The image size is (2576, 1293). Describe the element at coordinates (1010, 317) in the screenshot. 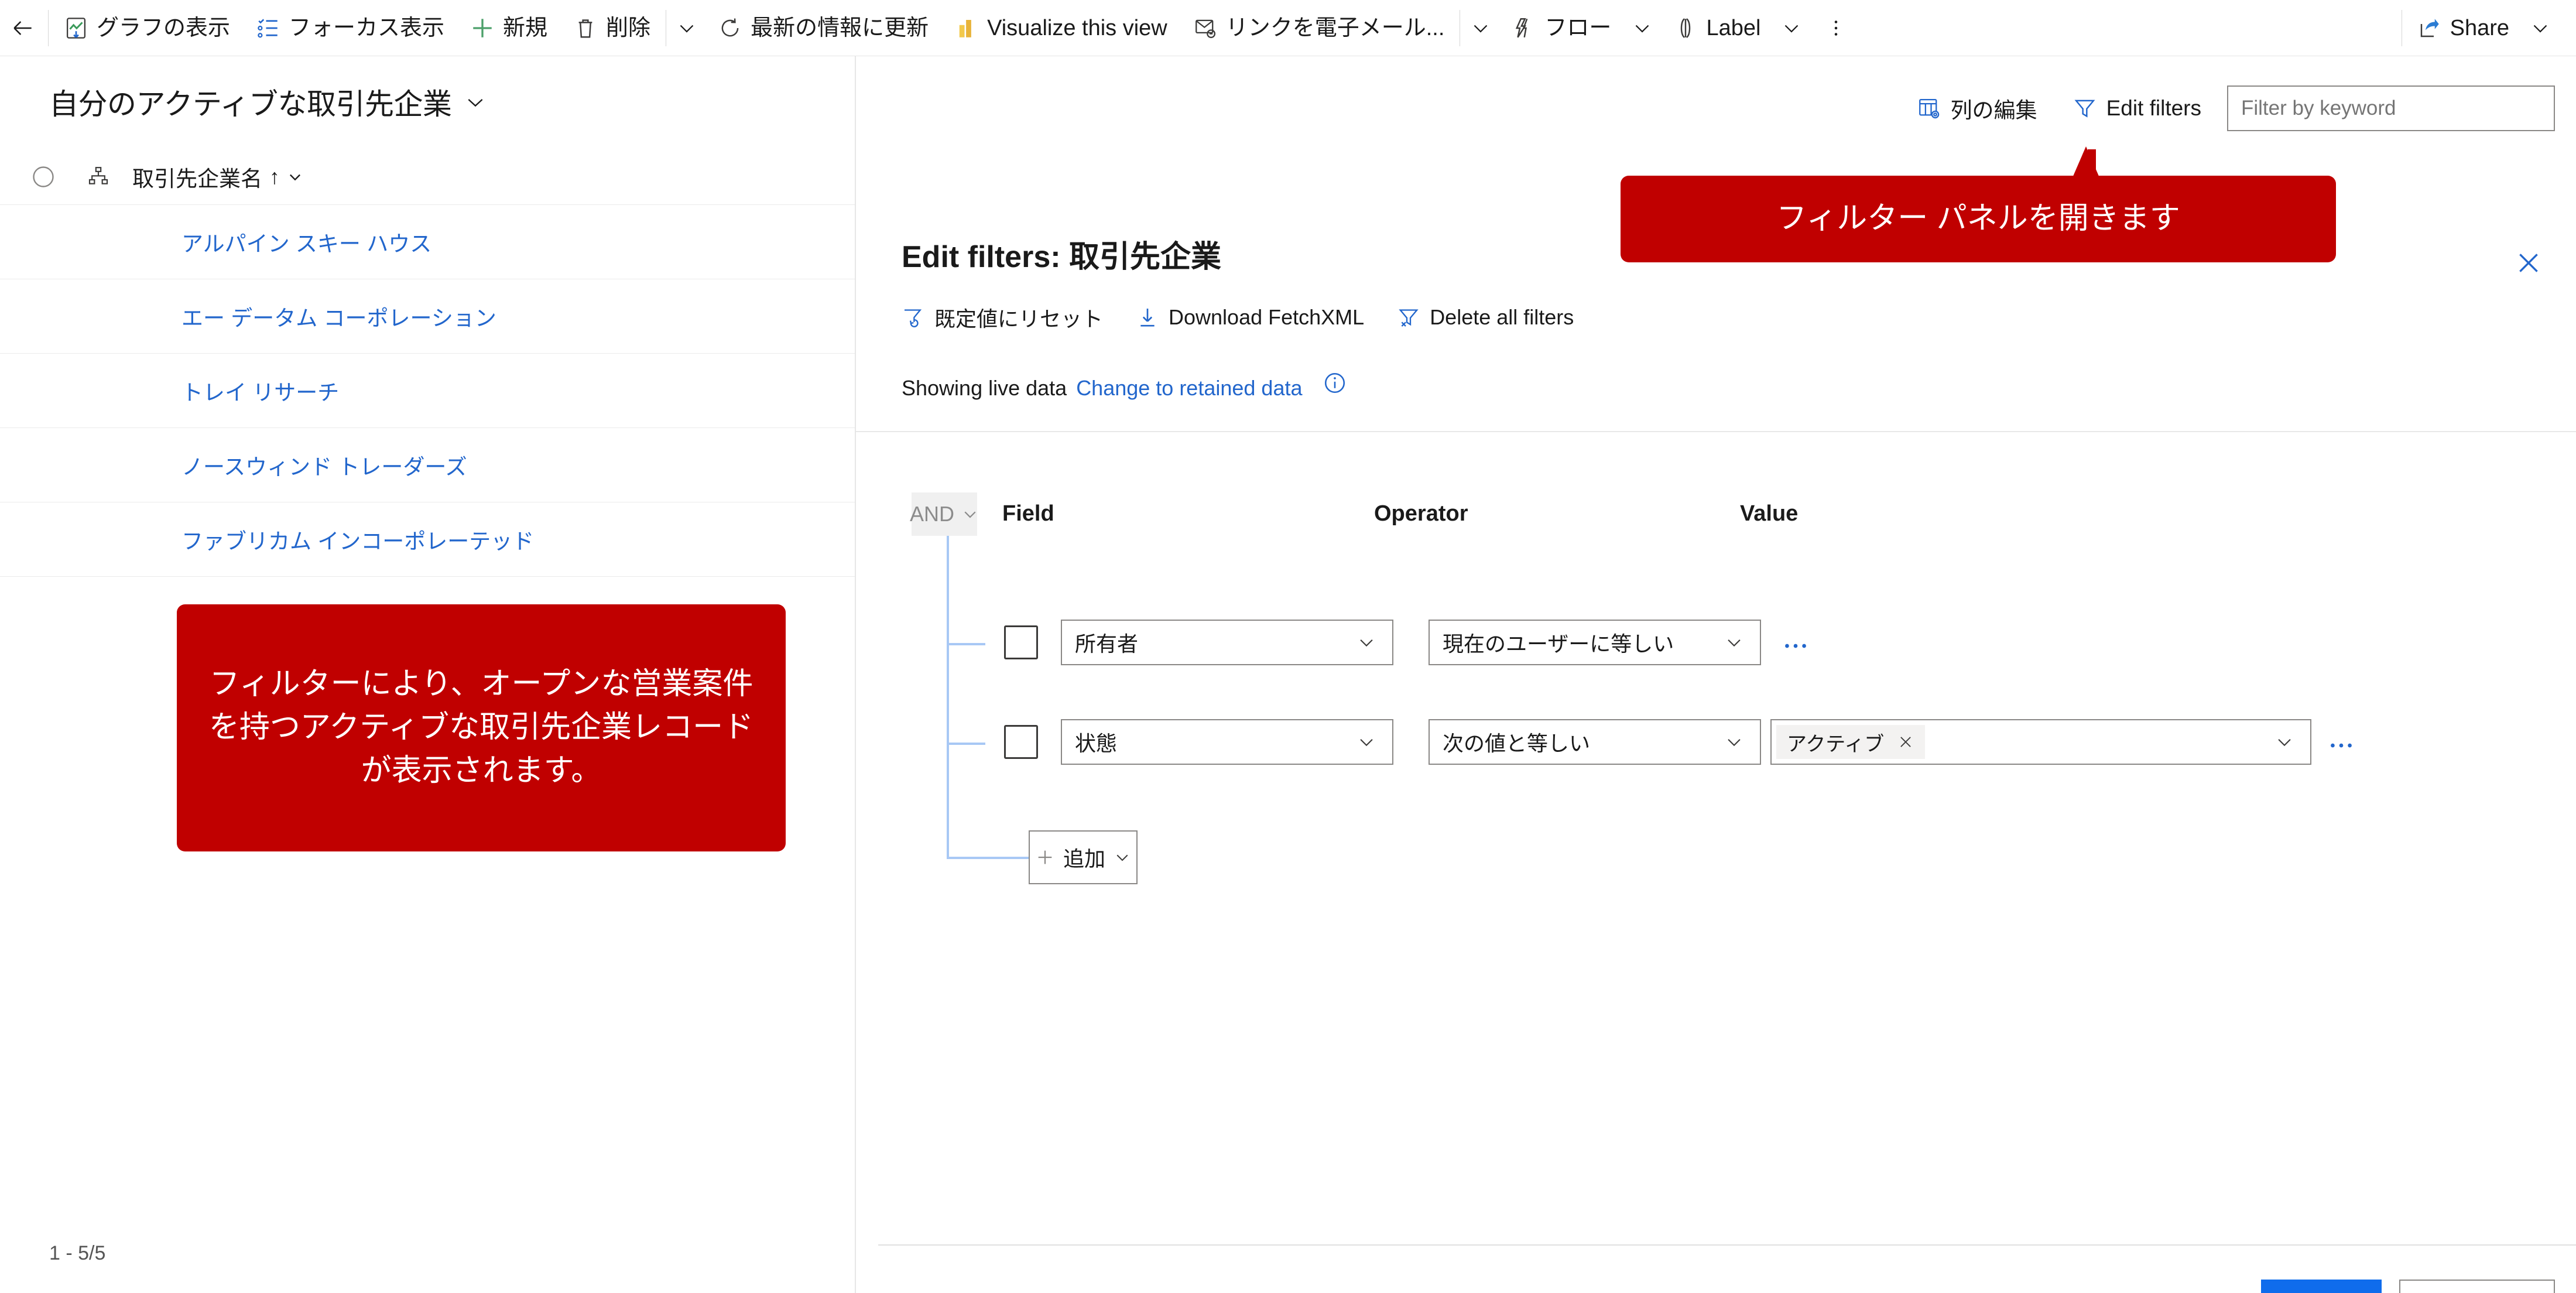

I see `reset-to-default-button: 既定値にリセット` at that location.